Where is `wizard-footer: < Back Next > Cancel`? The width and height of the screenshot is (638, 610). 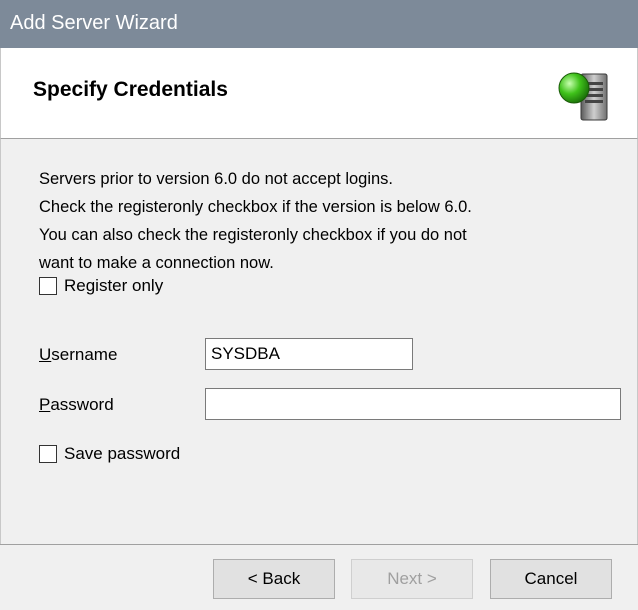 wizard-footer: < Back Next > Cancel is located at coordinates (319, 577).